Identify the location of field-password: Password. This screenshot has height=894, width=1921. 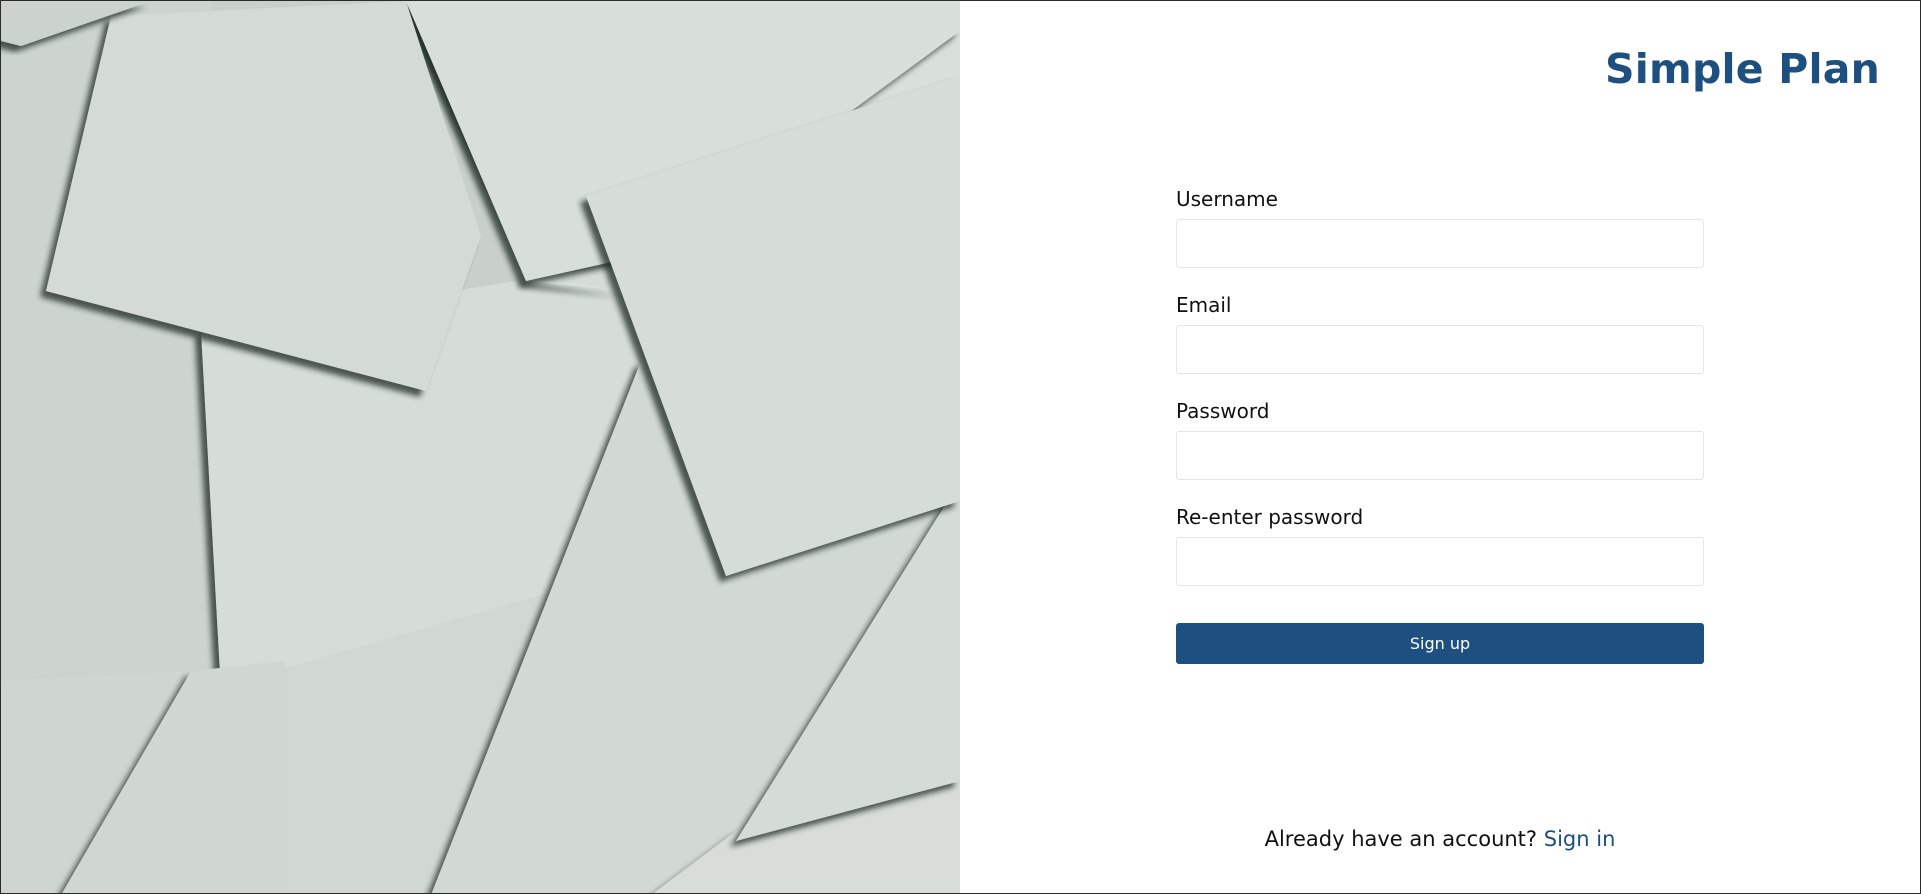
(1440, 438).